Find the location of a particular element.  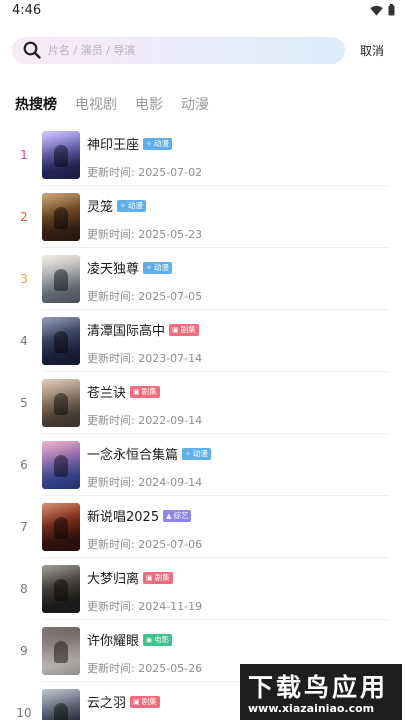

rank-number: 7 is located at coordinates (24, 527).